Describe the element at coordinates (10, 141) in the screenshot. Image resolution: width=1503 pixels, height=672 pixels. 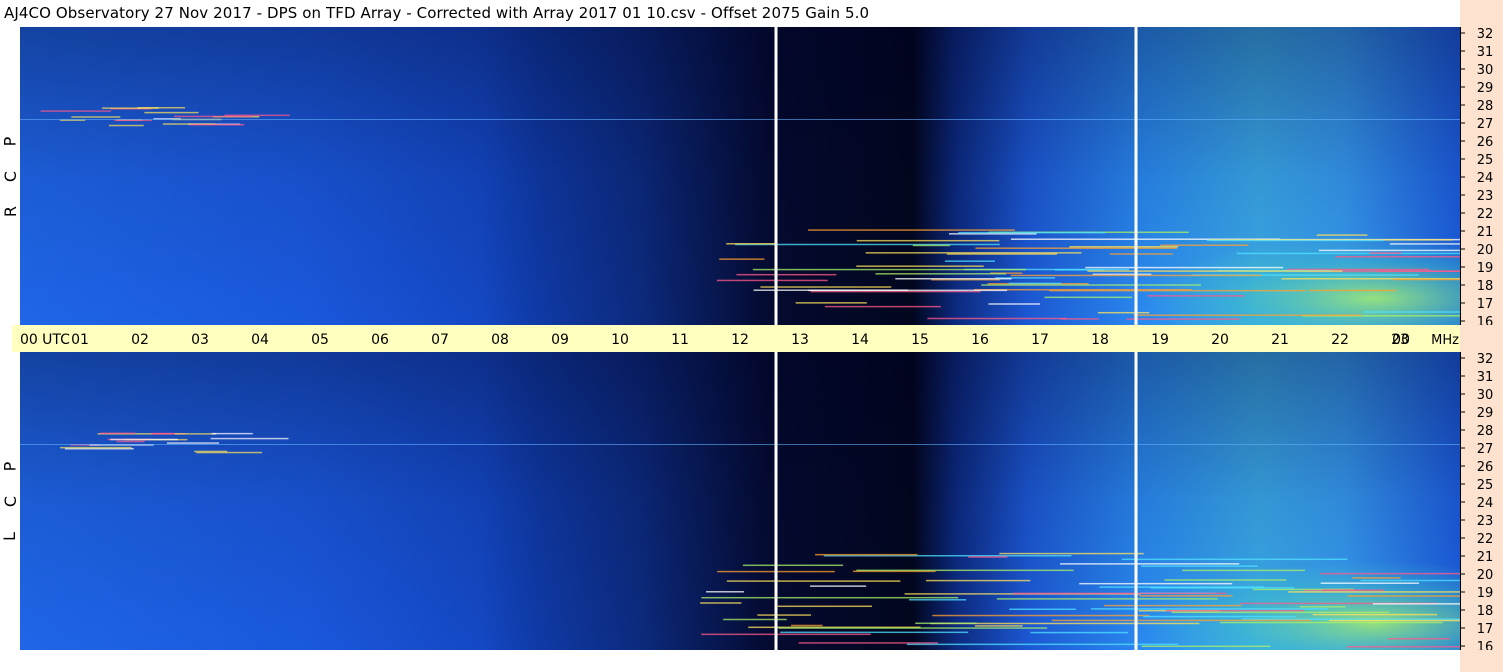
I see `rcp-letter-p: P` at that location.